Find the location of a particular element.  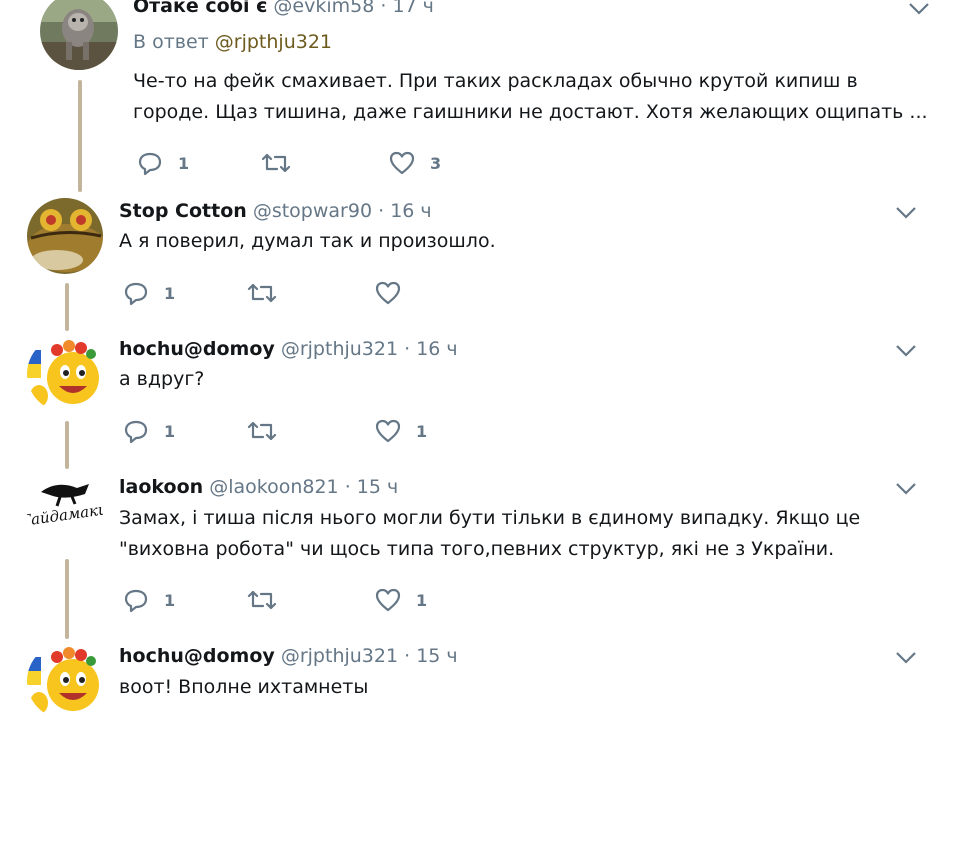

like-button: 3 is located at coordinates (414, 163).